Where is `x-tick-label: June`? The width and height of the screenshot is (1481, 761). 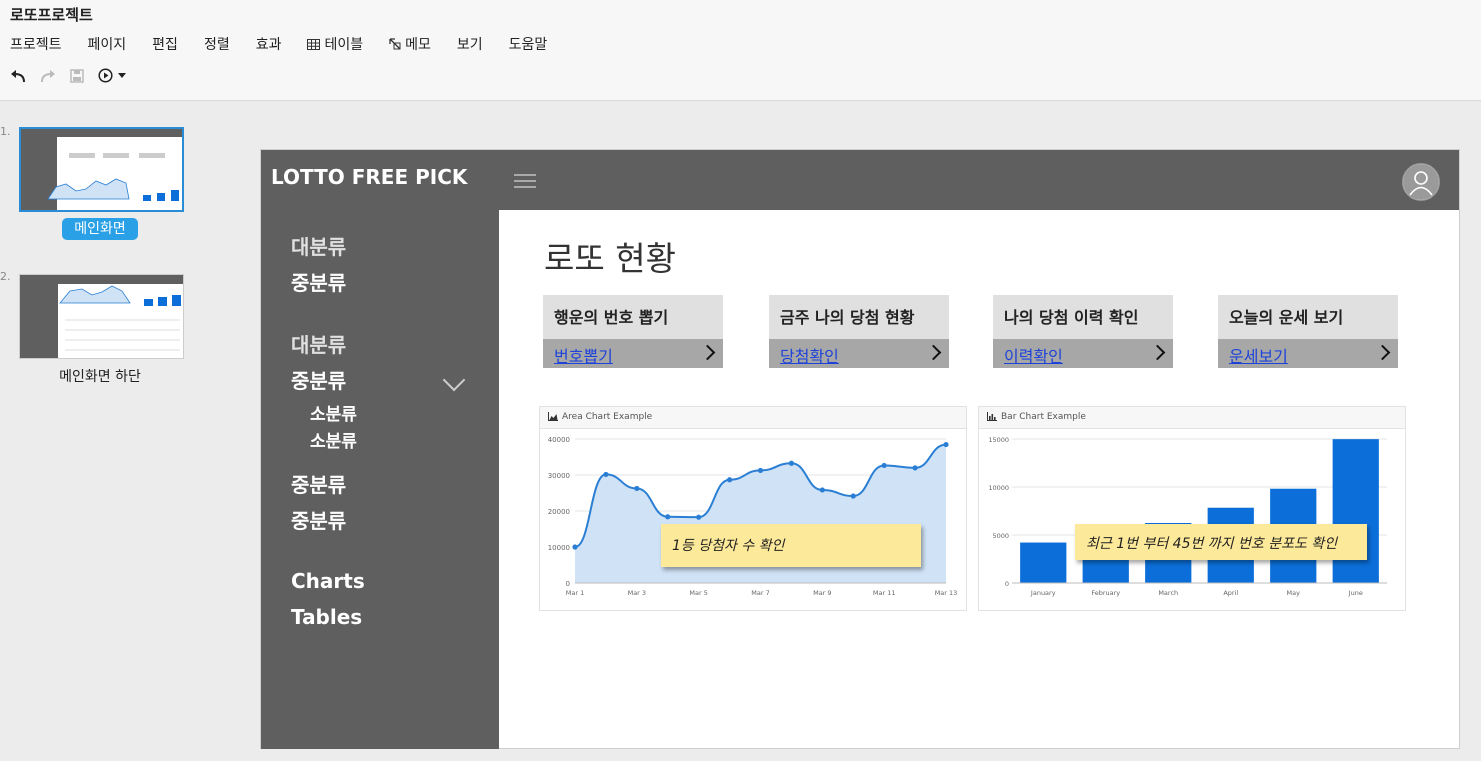 x-tick-label: June is located at coordinates (1355, 593).